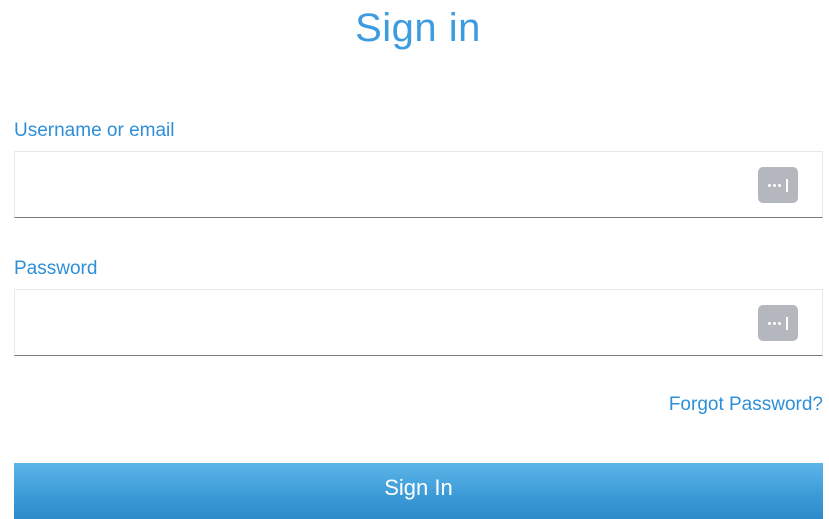 The image size is (829, 519). I want to click on page-title: Sign in, so click(418, 28).